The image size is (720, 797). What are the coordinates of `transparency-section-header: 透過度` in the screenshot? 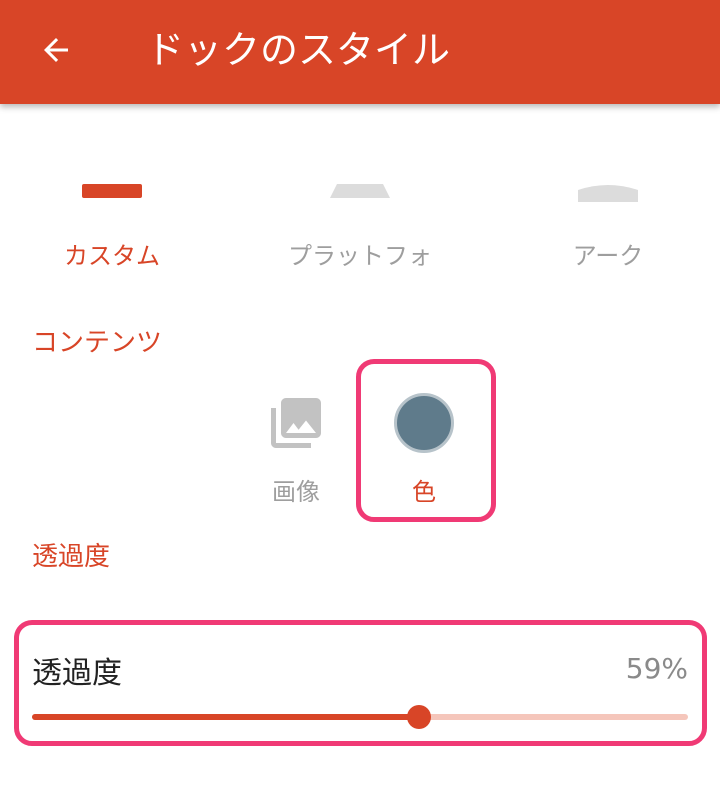 It's located at (71, 557).